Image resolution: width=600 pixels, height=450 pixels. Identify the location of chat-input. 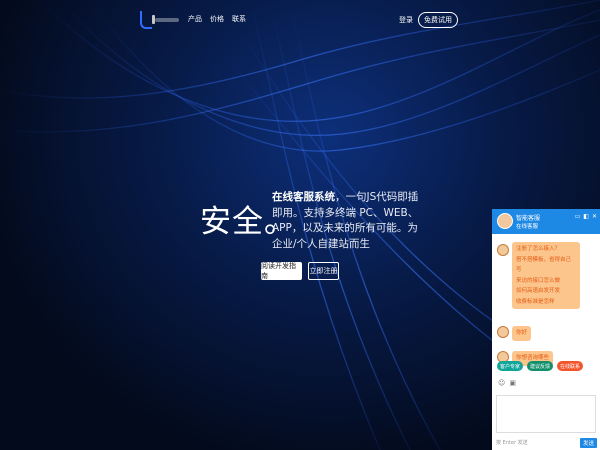
(546, 414).